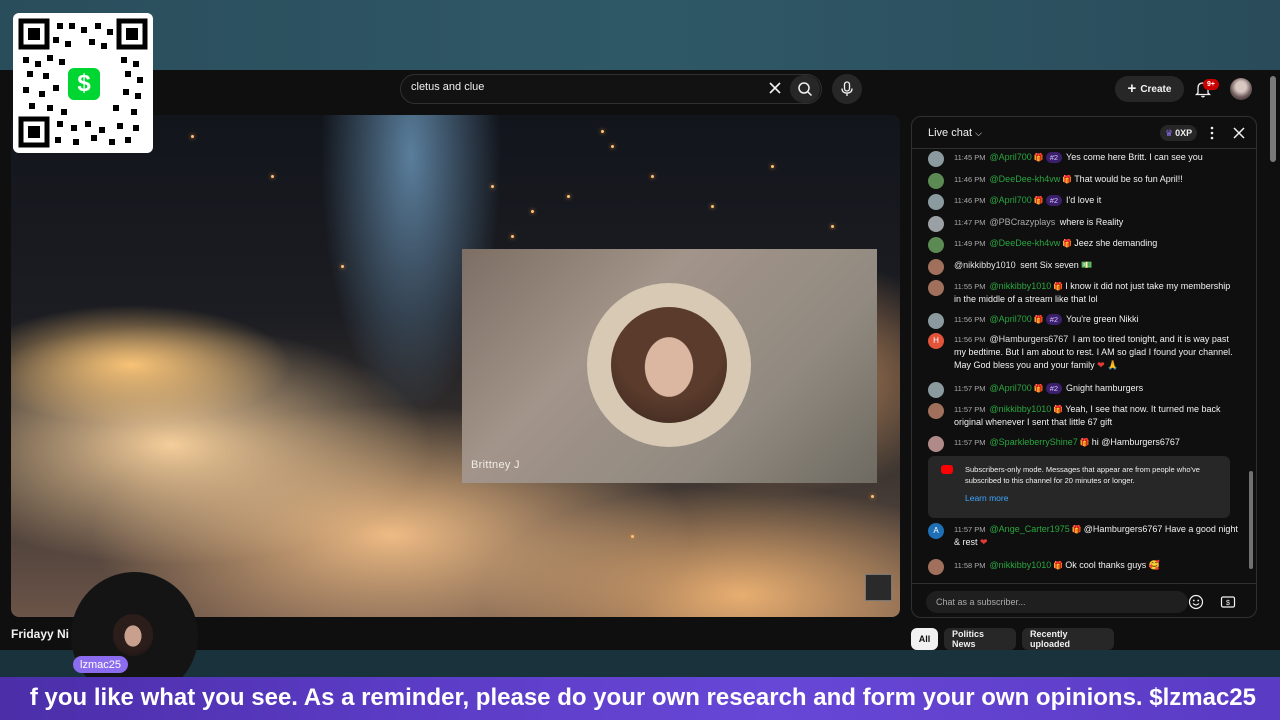  I want to click on chat-message: 11:47 PM @PBCrazyplays where is Reality, so click(1083, 224).